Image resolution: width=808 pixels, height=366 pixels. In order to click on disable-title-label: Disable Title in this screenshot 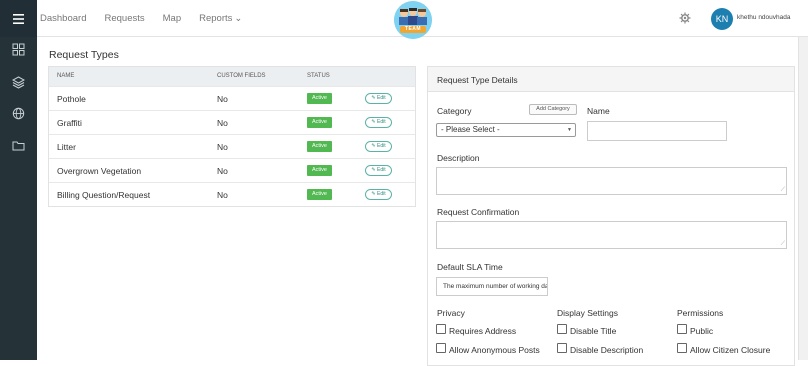, I will do `click(593, 331)`.